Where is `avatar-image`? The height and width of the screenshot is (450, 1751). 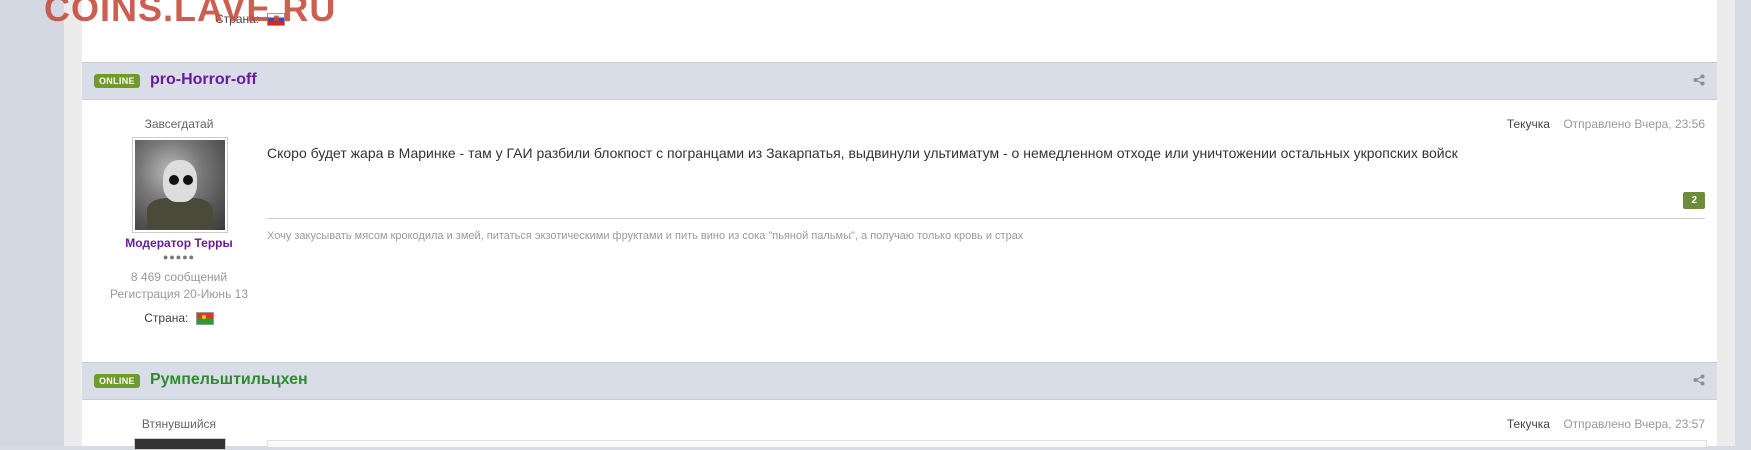 avatar-image is located at coordinates (180, 185).